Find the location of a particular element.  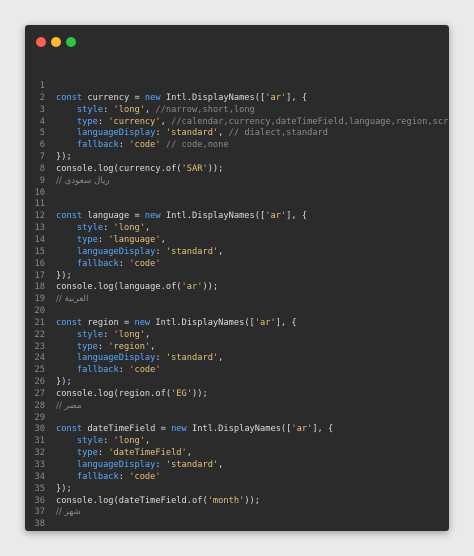

line-number: 1 is located at coordinates (42, 86).